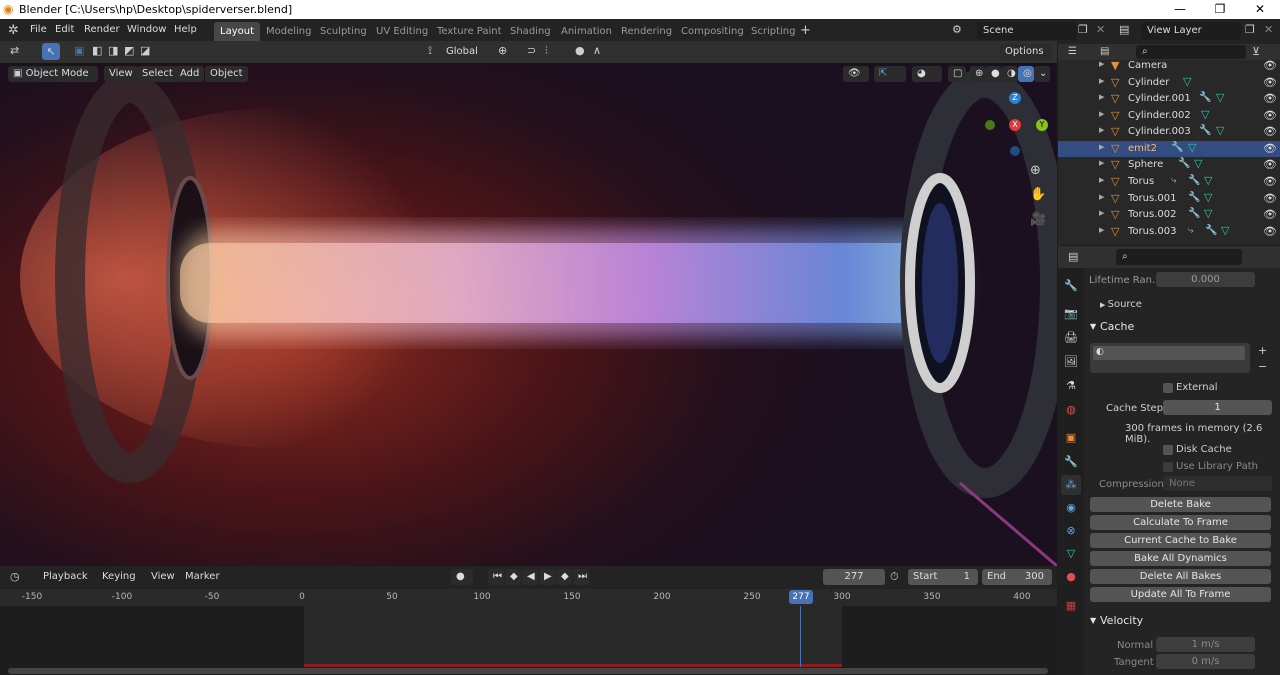 This screenshot has height=675, width=1280. Describe the element at coordinates (586, 31) in the screenshot. I see `tab-animation: Animation` at that location.